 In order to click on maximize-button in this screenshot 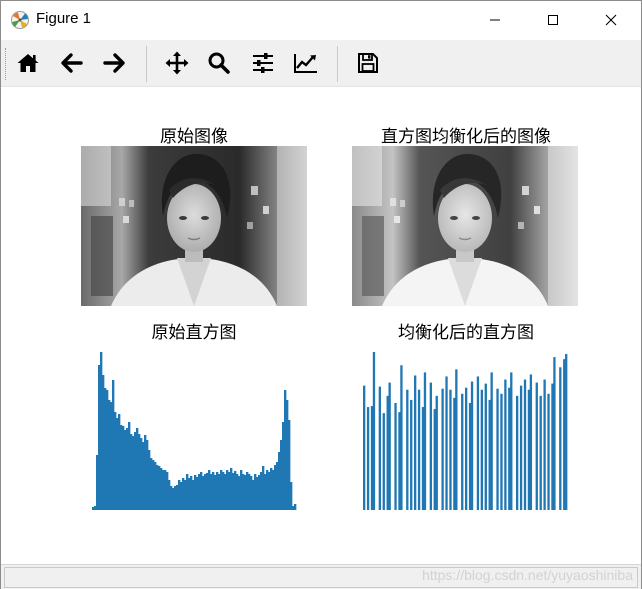, I will do `click(553, 20)`.